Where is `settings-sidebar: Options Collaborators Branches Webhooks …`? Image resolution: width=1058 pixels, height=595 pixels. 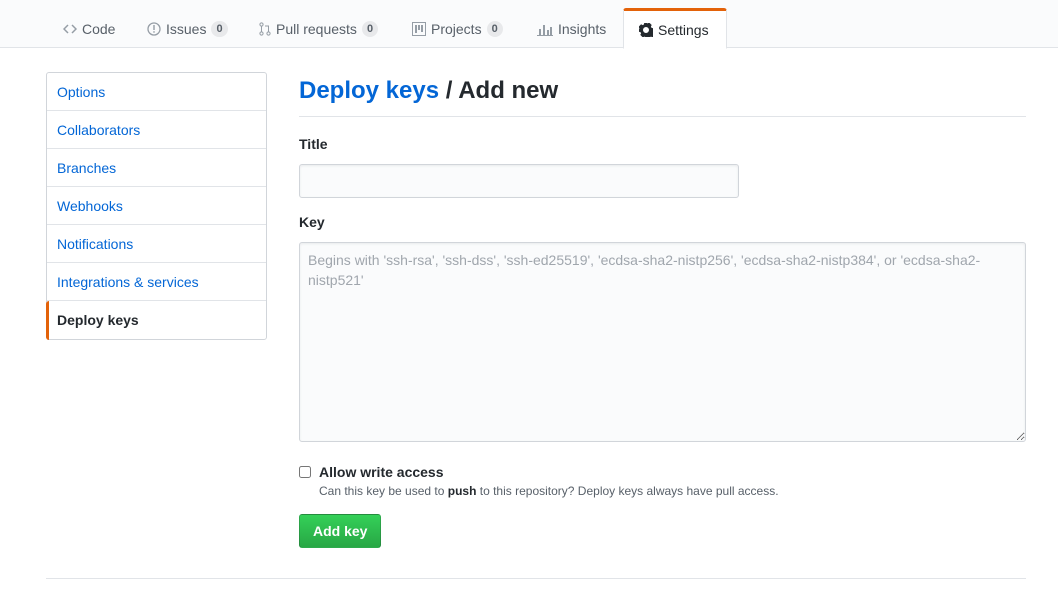 settings-sidebar: Options Collaborators Branches Webhooks … is located at coordinates (156, 206).